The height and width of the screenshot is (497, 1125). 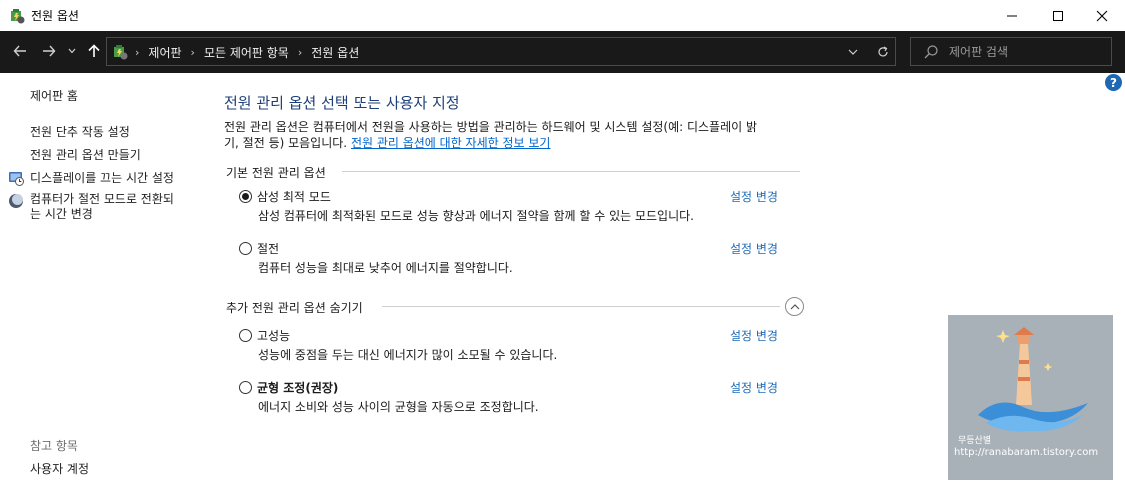 What do you see at coordinates (102, 177) in the screenshot?
I see `sidebar-item-label: 디스플레이를 끄는 시간 설정` at bounding box center [102, 177].